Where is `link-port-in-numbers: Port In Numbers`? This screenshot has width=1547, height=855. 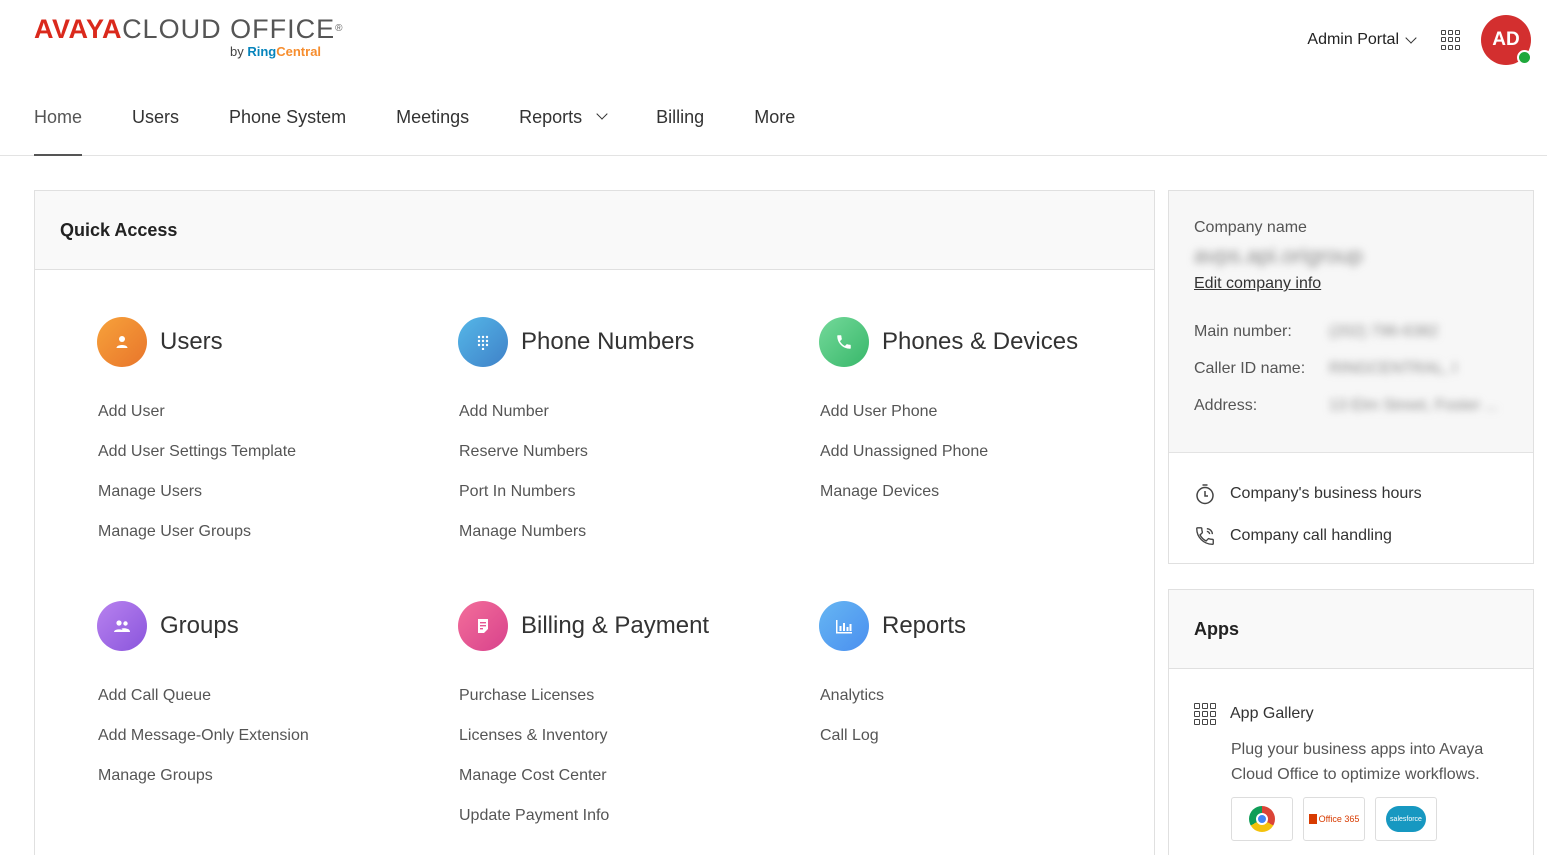
link-port-in-numbers: Port In Numbers is located at coordinates (628, 492).